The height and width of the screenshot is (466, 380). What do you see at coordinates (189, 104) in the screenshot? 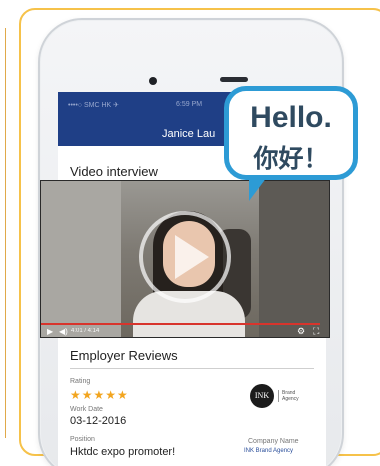
I see `status-time: 6:59 PM` at bounding box center [189, 104].